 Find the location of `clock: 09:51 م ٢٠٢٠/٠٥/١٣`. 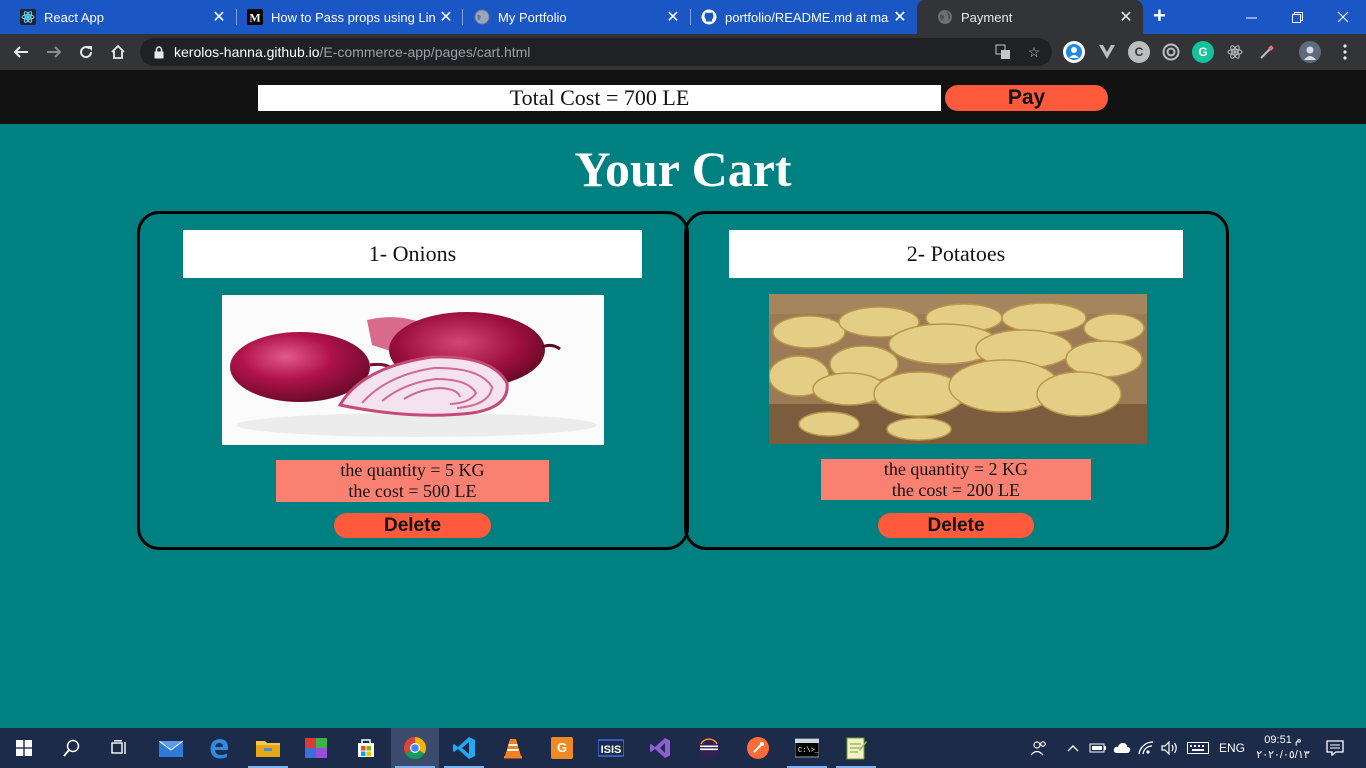

clock: 09:51 م ٢٠٢٠/٠٥/١٣ is located at coordinates (1283, 748).